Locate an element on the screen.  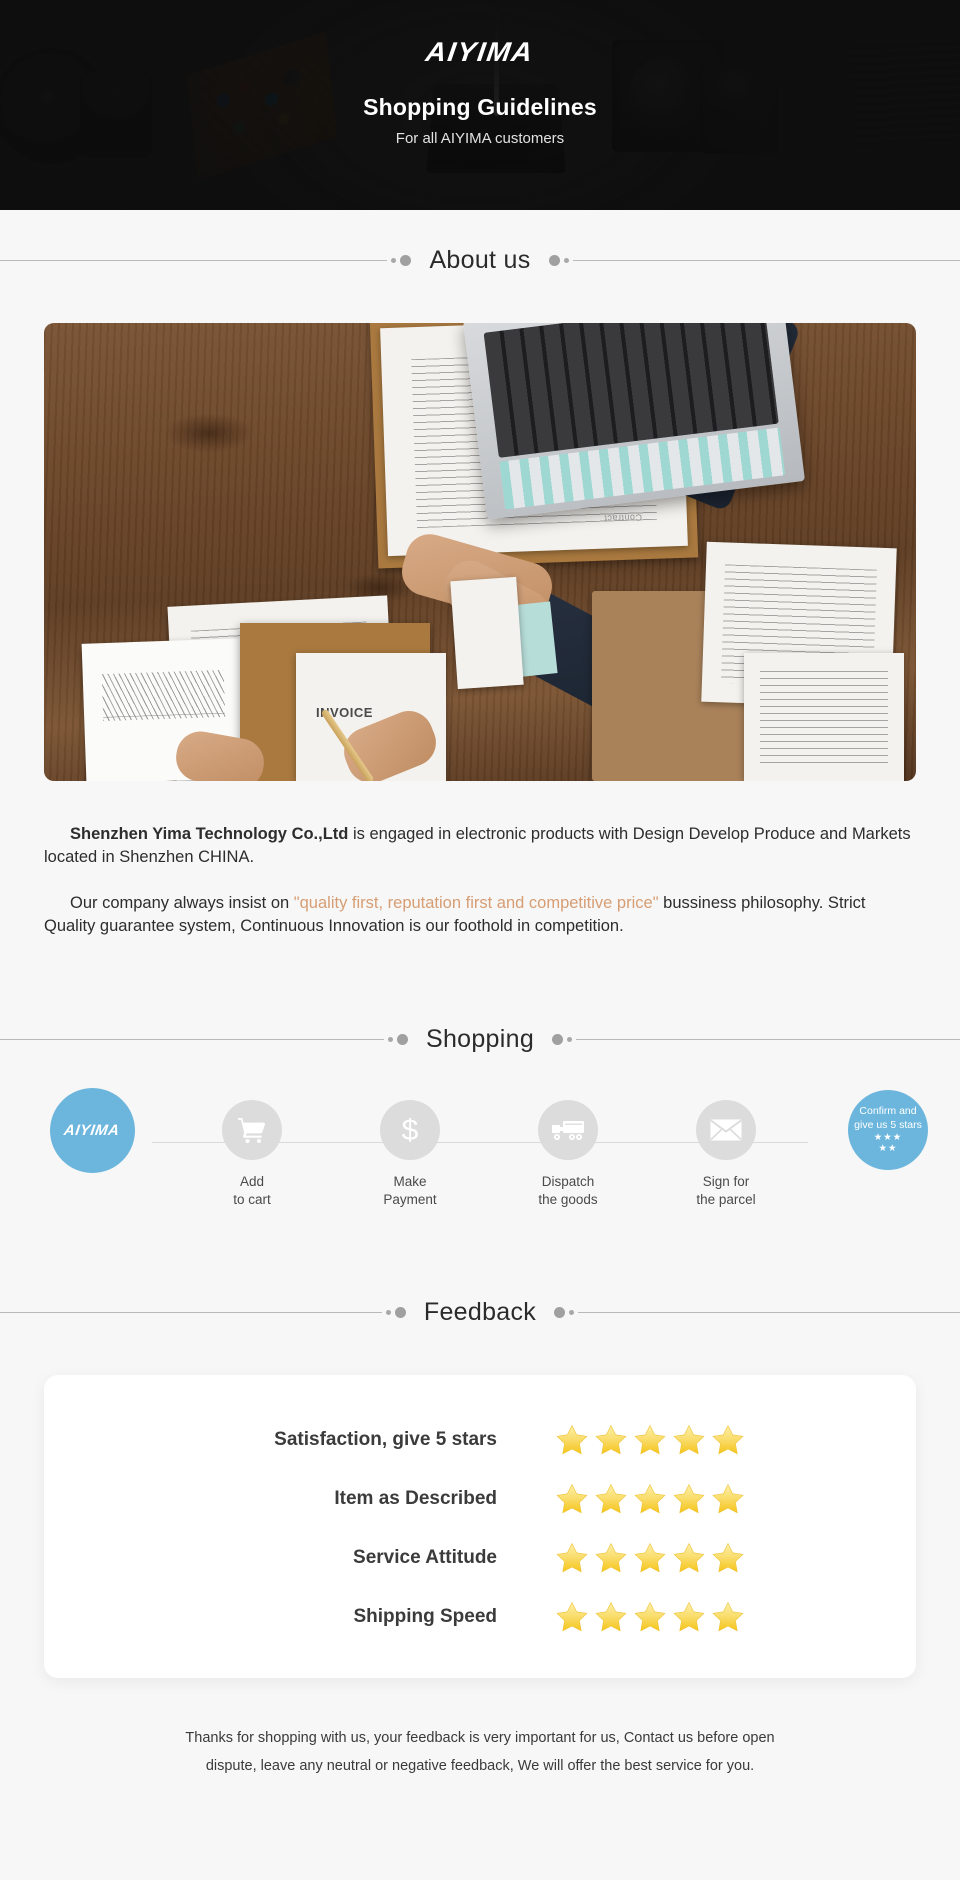
confirm-badge-line2: give us 5 stars is located at coordinates (888, 1125).